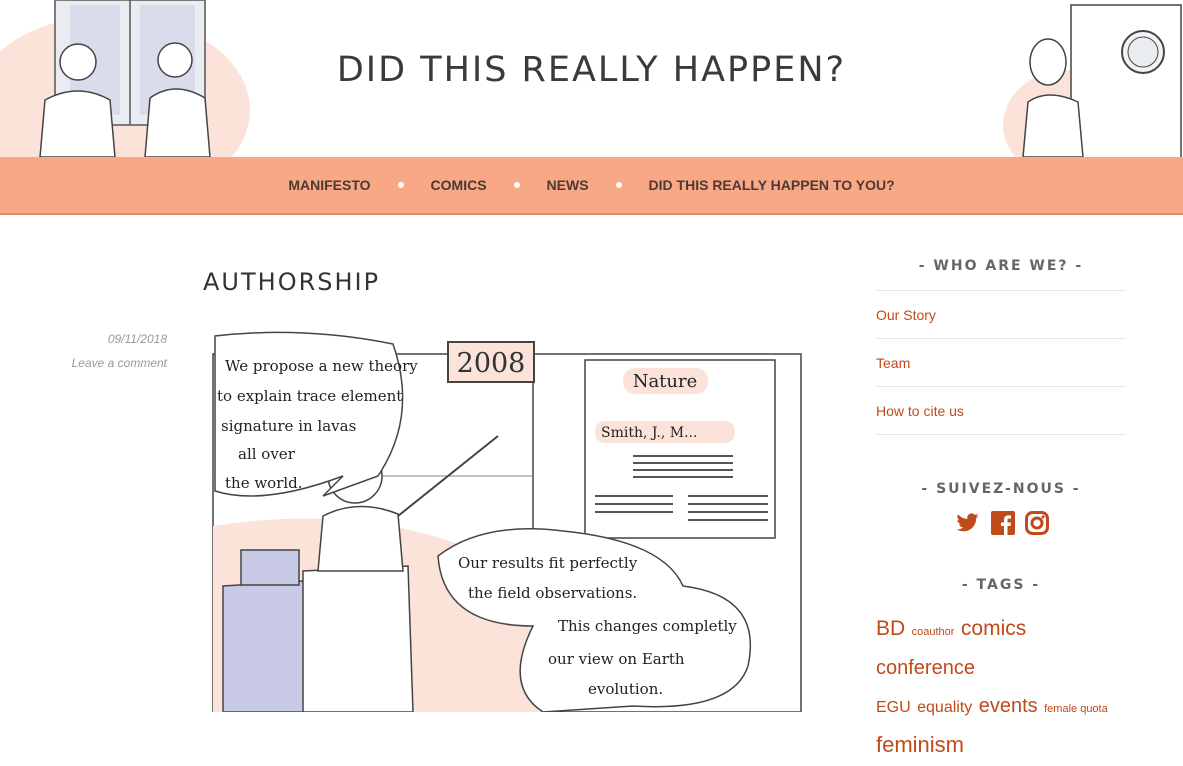 Image resolution: width=1183 pixels, height=766 pixels. What do you see at coordinates (291, 282) in the screenshot?
I see `post-title: AUTHORSHIP` at bounding box center [291, 282].